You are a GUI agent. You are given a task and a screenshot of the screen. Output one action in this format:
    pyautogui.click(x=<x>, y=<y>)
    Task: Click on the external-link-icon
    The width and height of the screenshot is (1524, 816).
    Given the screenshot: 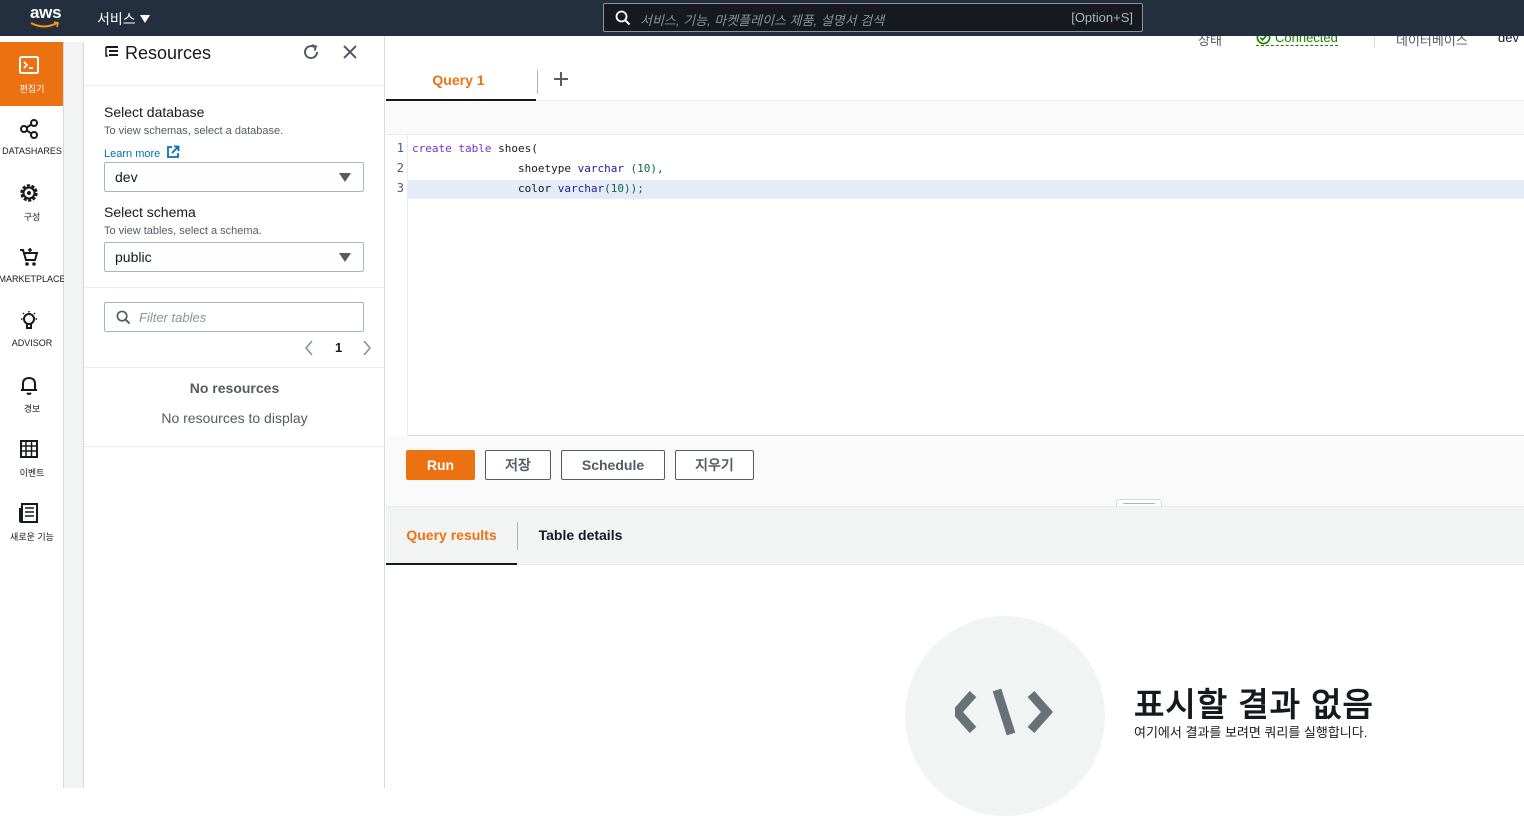 What is the action you would take?
    pyautogui.click(x=173, y=151)
    